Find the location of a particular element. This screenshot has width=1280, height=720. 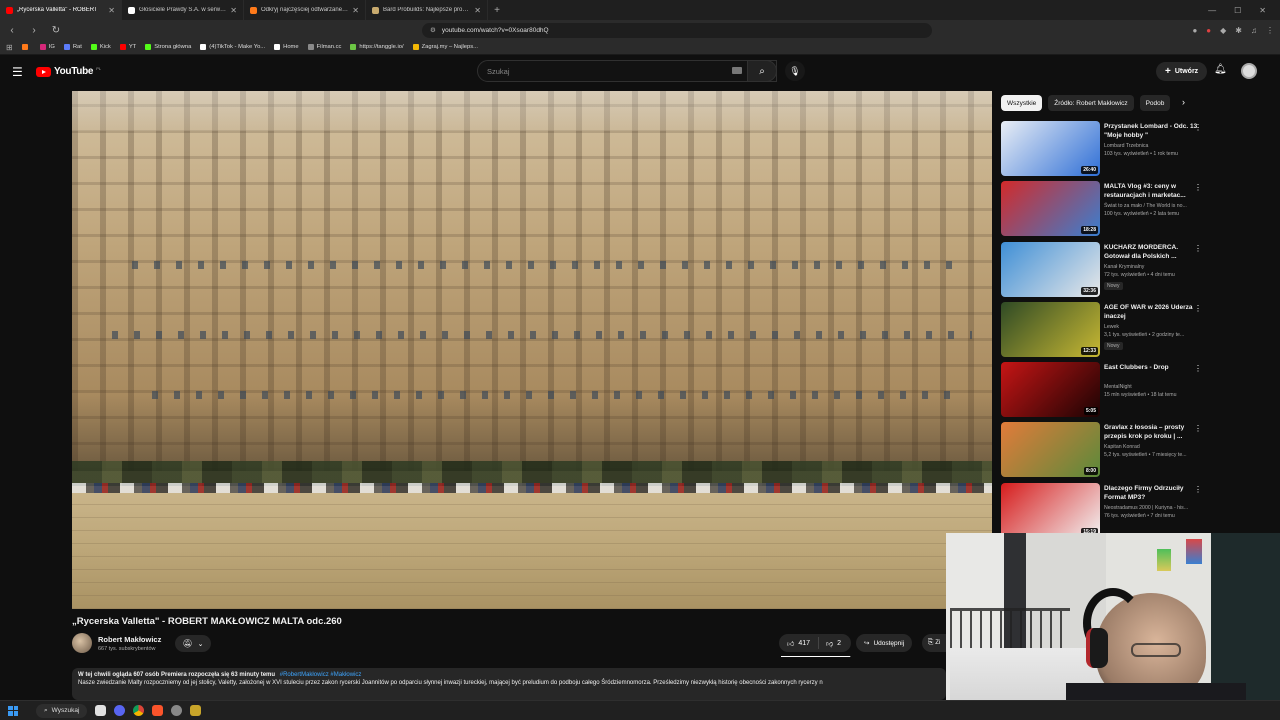

puzzle-icon: ✱ is located at coordinates (1238, 30).